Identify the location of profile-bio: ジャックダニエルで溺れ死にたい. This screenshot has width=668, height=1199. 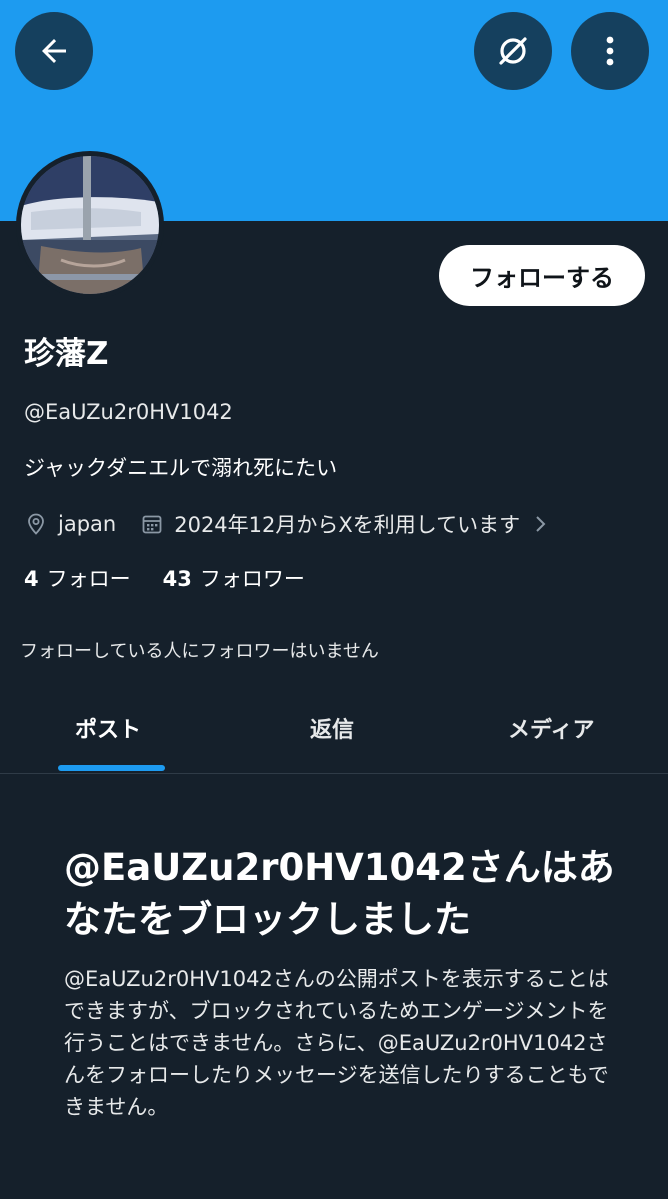
(181, 468).